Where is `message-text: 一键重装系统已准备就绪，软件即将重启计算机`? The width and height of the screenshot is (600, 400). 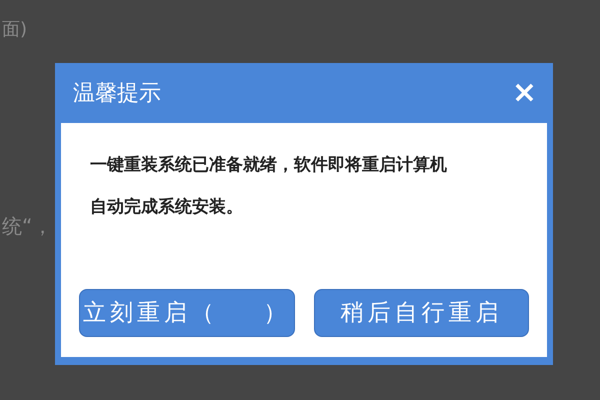
message-text: 一键重装系统已准备就绪，软件即将重启计算机 is located at coordinates (268, 165).